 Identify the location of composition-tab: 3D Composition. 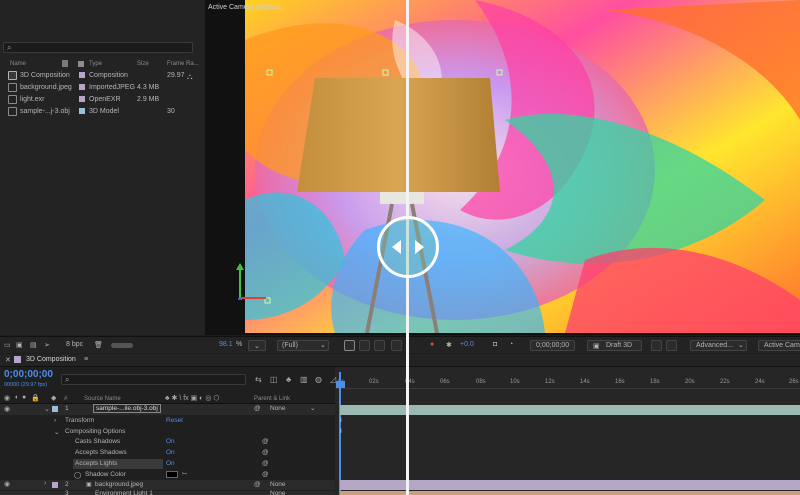
(51, 359).